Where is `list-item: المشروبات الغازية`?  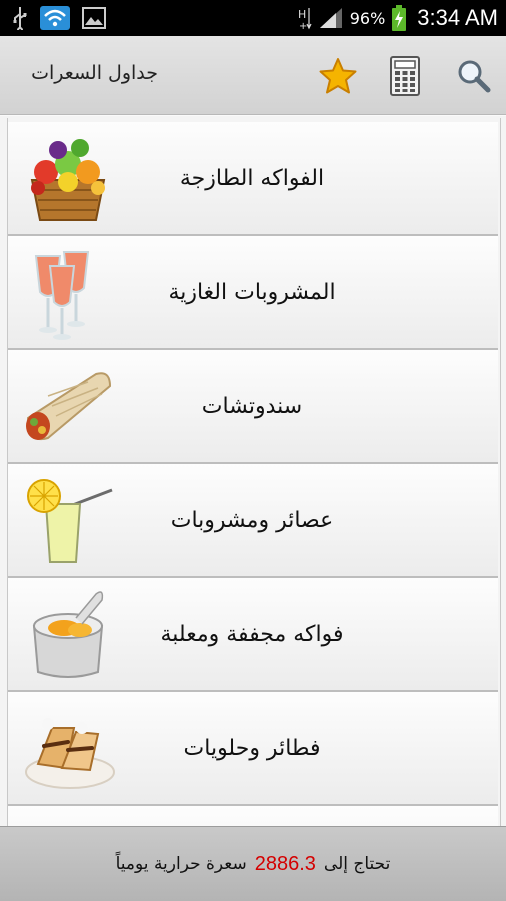
list-item: المشروبات الغازية is located at coordinates (253, 293).